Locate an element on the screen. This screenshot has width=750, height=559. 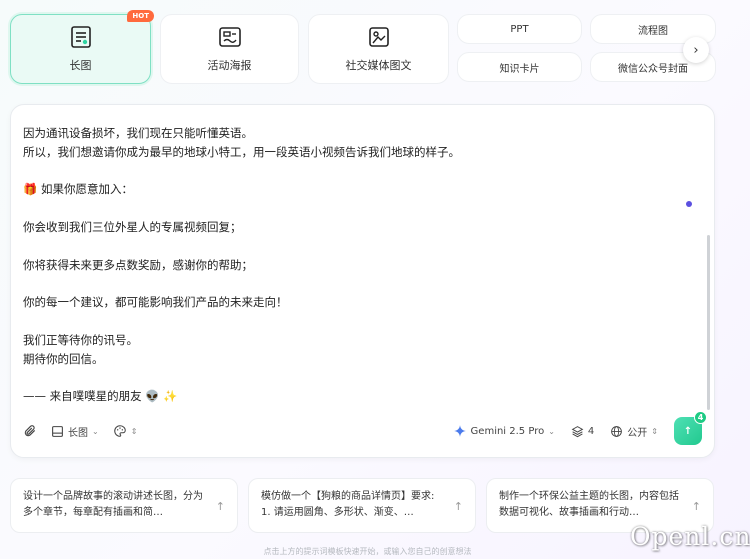
prompt-line: 🎁 如果你愿意加入： is located at coordinates (78, 189).